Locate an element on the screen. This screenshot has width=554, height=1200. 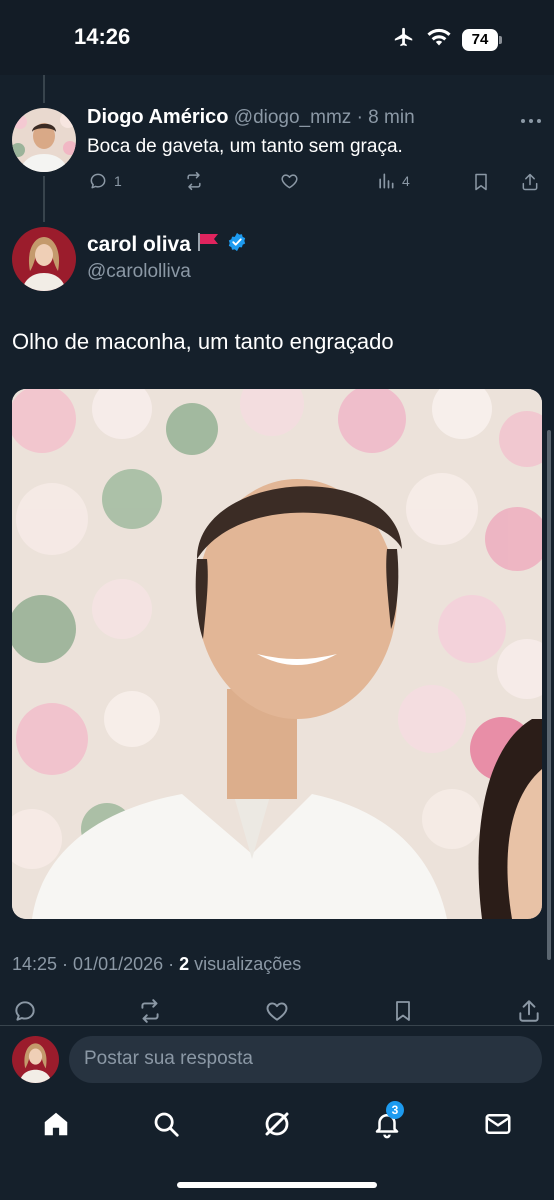
status-bar: 14:26 74 is located at coordinates (277, 37).